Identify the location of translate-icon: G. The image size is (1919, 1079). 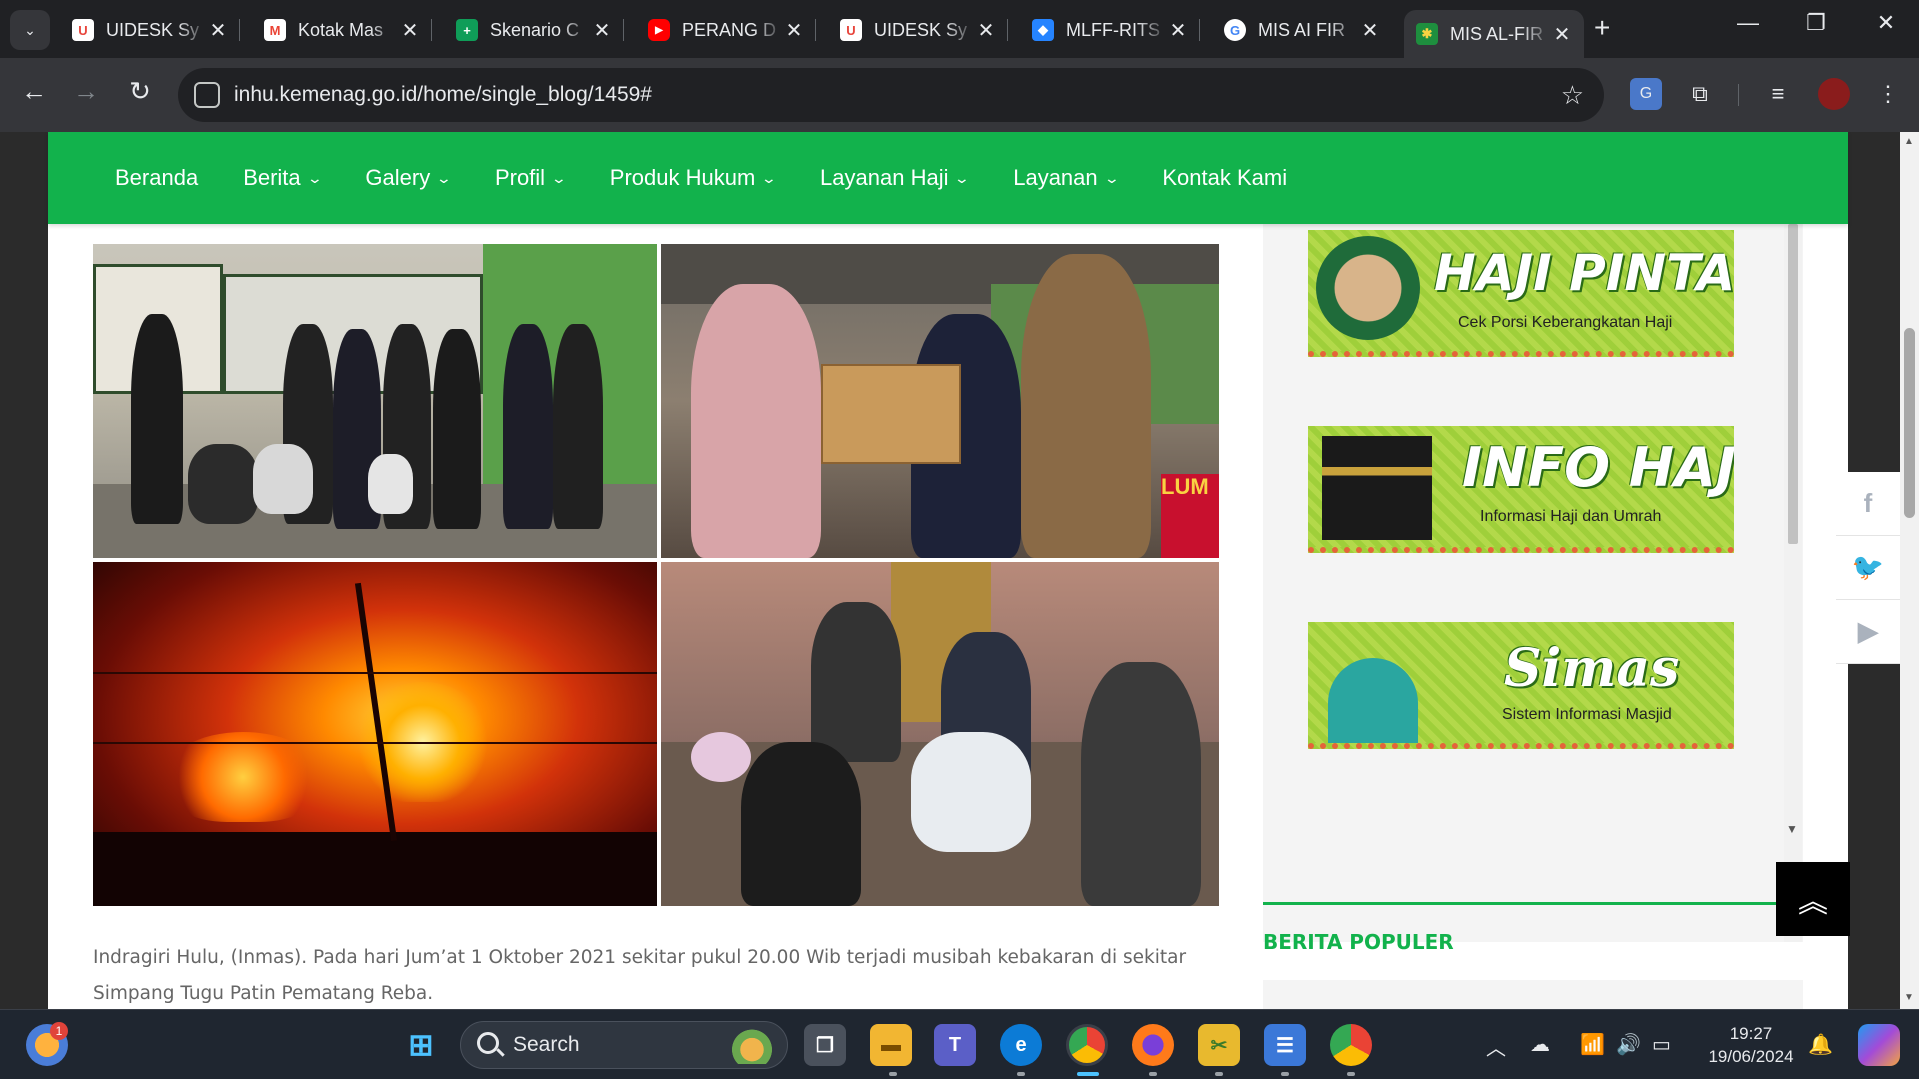
(1646, 94).